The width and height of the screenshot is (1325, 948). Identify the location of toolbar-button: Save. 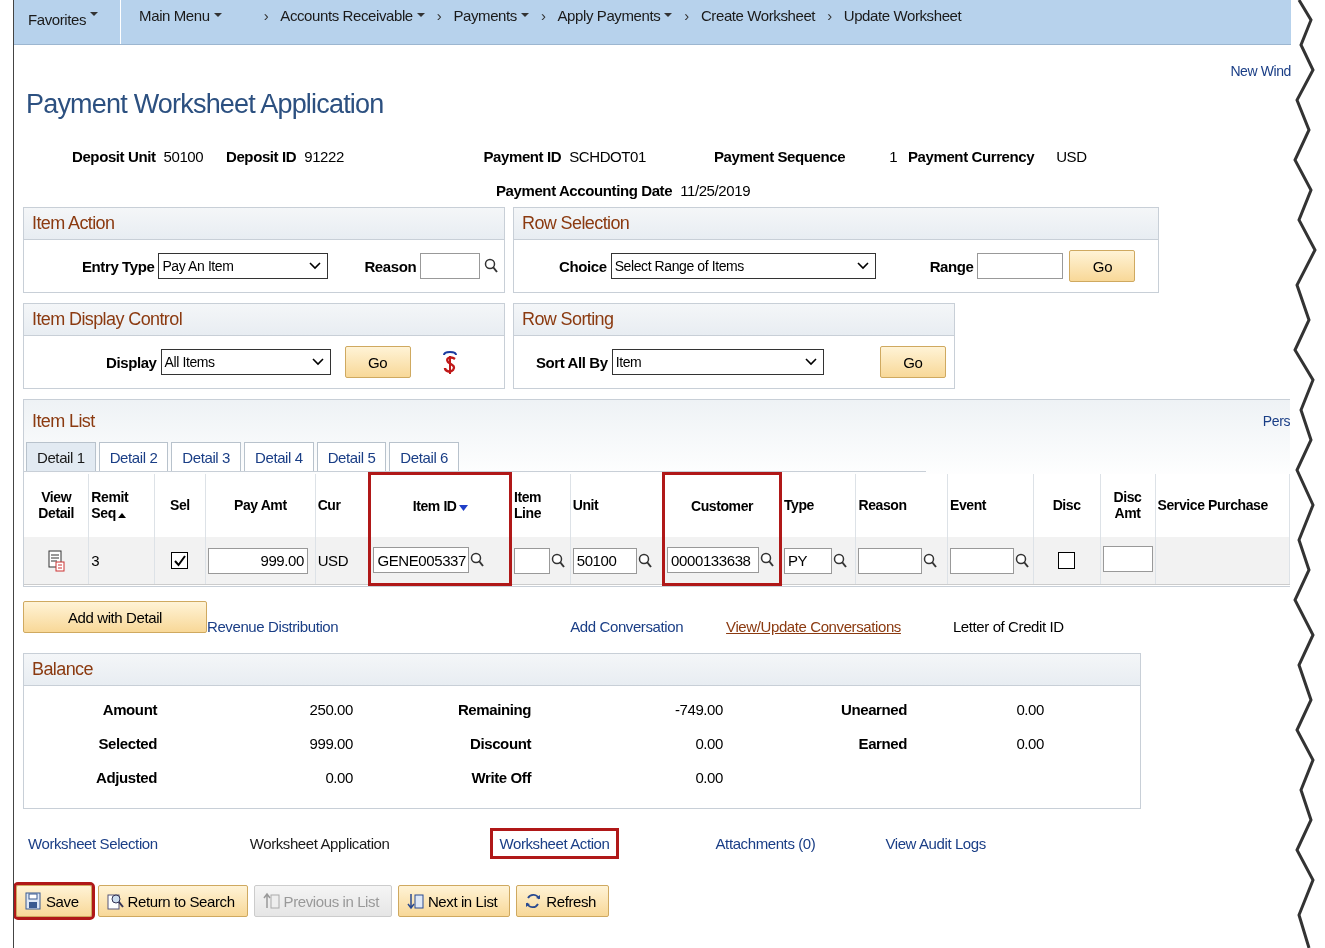
(54, 901).